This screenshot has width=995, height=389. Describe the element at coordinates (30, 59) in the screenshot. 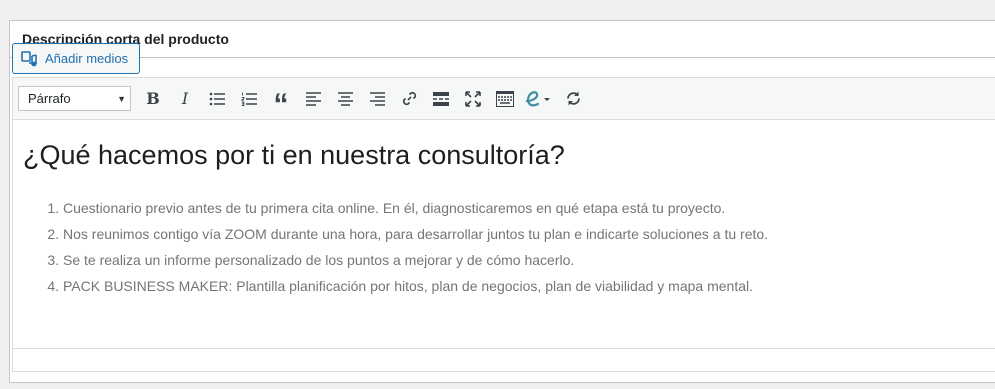

I see `media-add-icon` at that location.